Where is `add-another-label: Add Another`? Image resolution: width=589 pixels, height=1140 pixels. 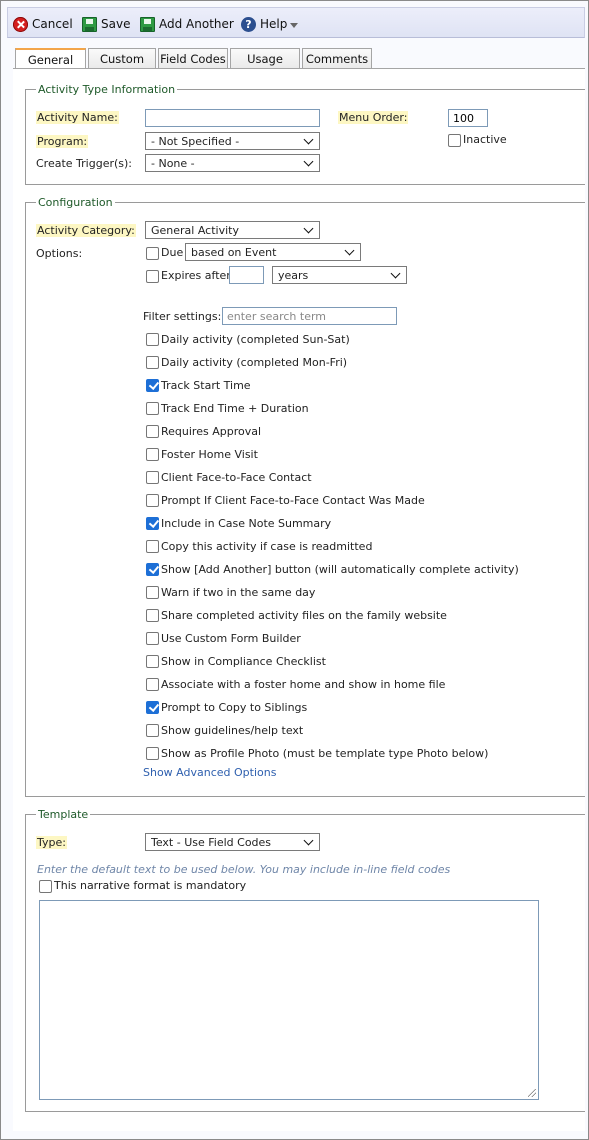
add-another-label: Add Another is located at coordinates (196, 24).